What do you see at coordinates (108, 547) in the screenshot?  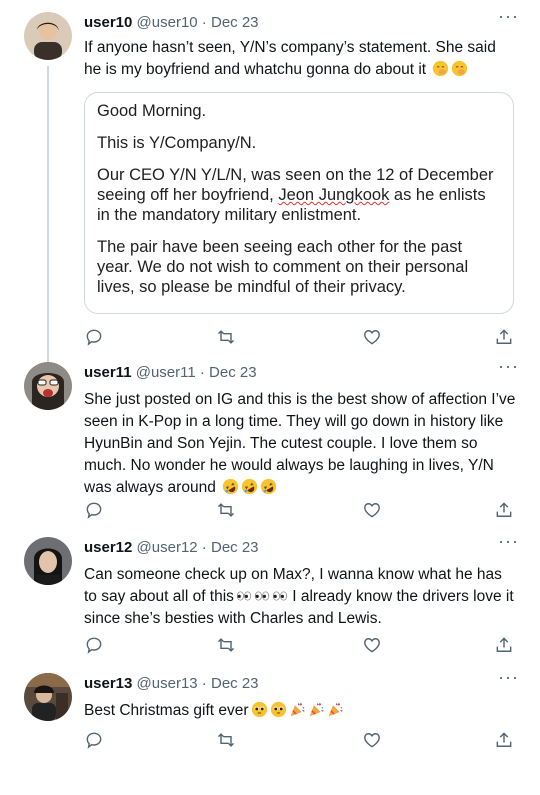 I see `display-name: user12` at bounding box center [108, 547].